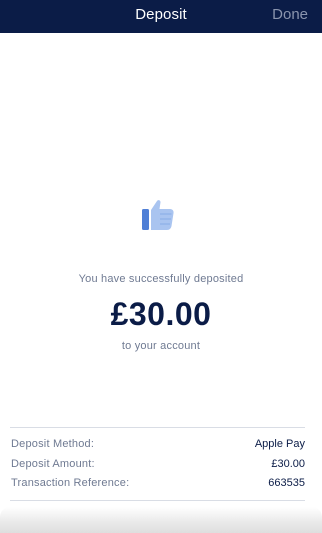 The width and height of the screenshot is (322, 533). I want to click on account-subtext: to your account, so click(161, 346).